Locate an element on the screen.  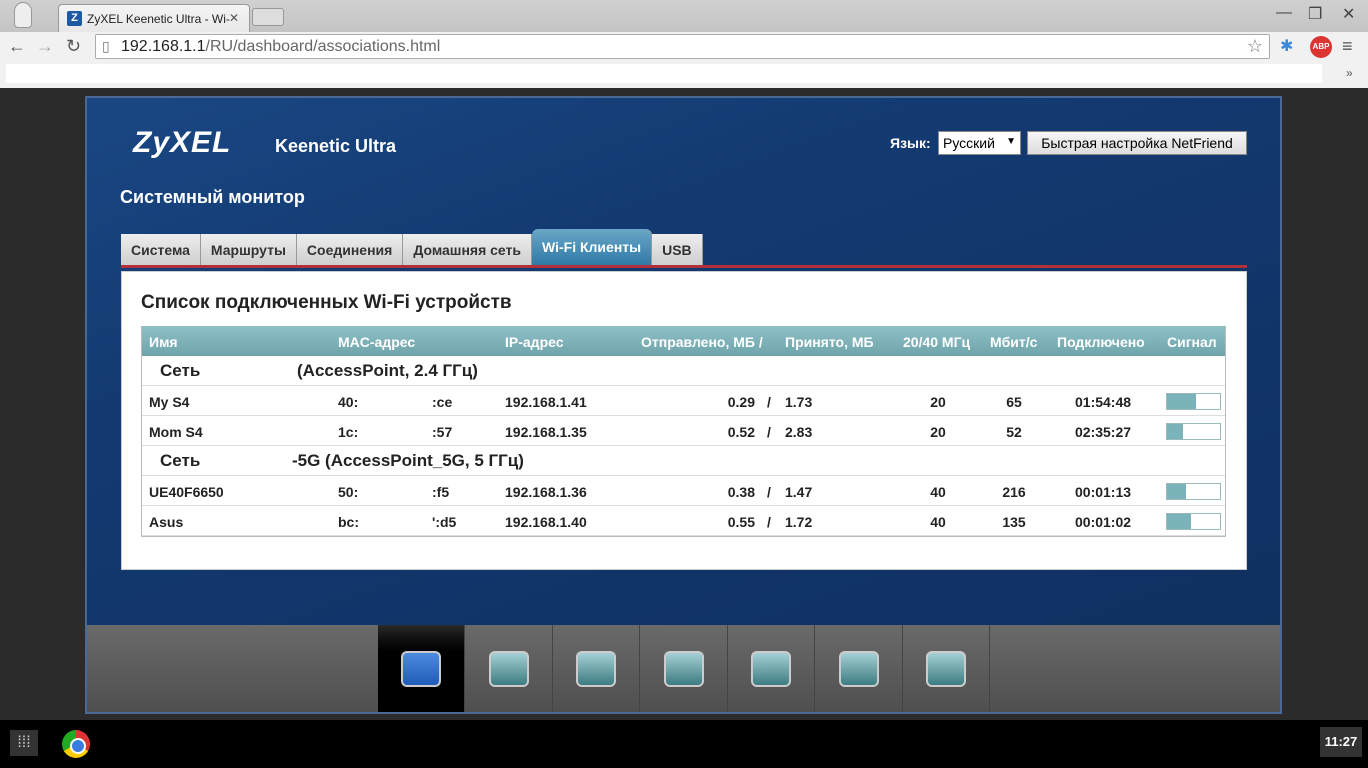
sent-mb: 0.29 is located at coordinates (741, 402).